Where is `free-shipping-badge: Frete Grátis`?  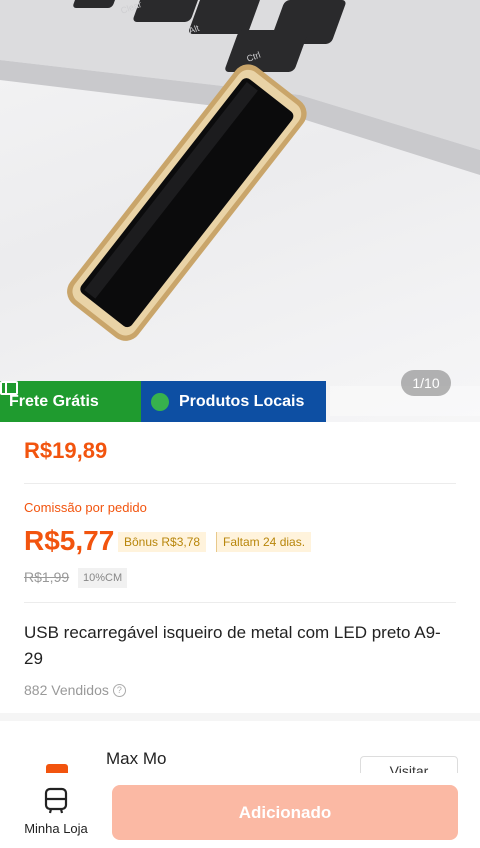 free-shipping-badge: Frete Grátis is located at coordinates (70, 401).